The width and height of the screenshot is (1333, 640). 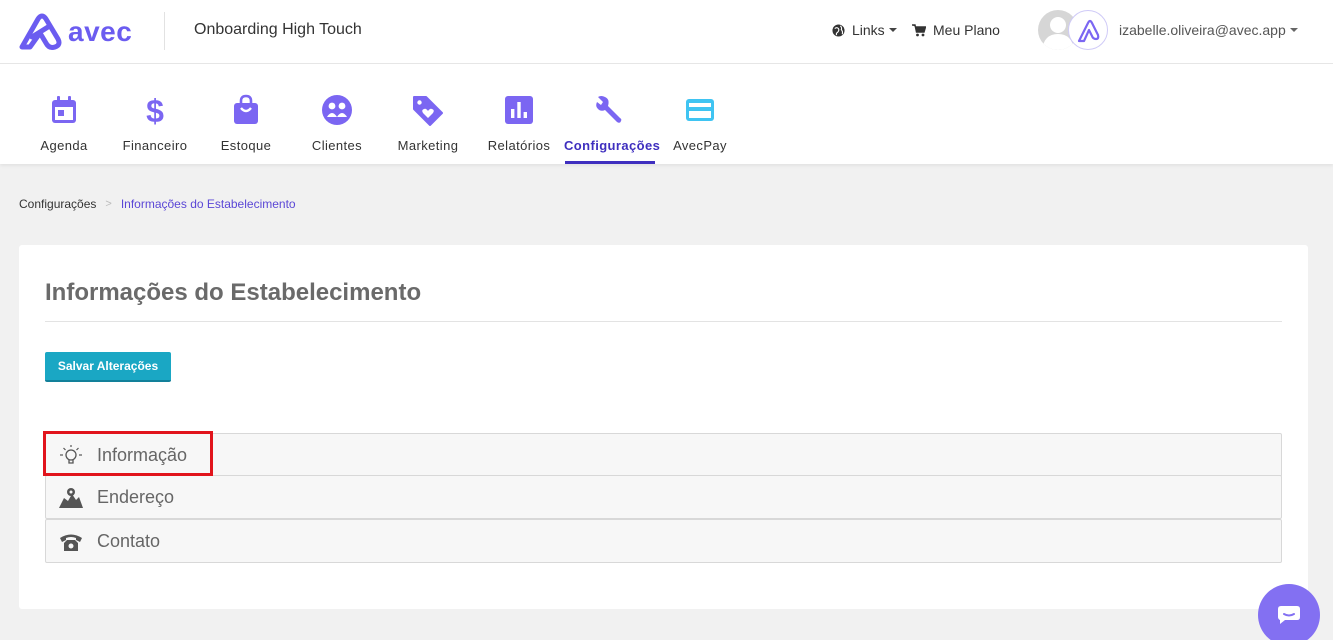 What do you see at coordinates (1289, 615) in the screenshot?
I see `chat-bubble-icon` at bounding box center [1289, 615].